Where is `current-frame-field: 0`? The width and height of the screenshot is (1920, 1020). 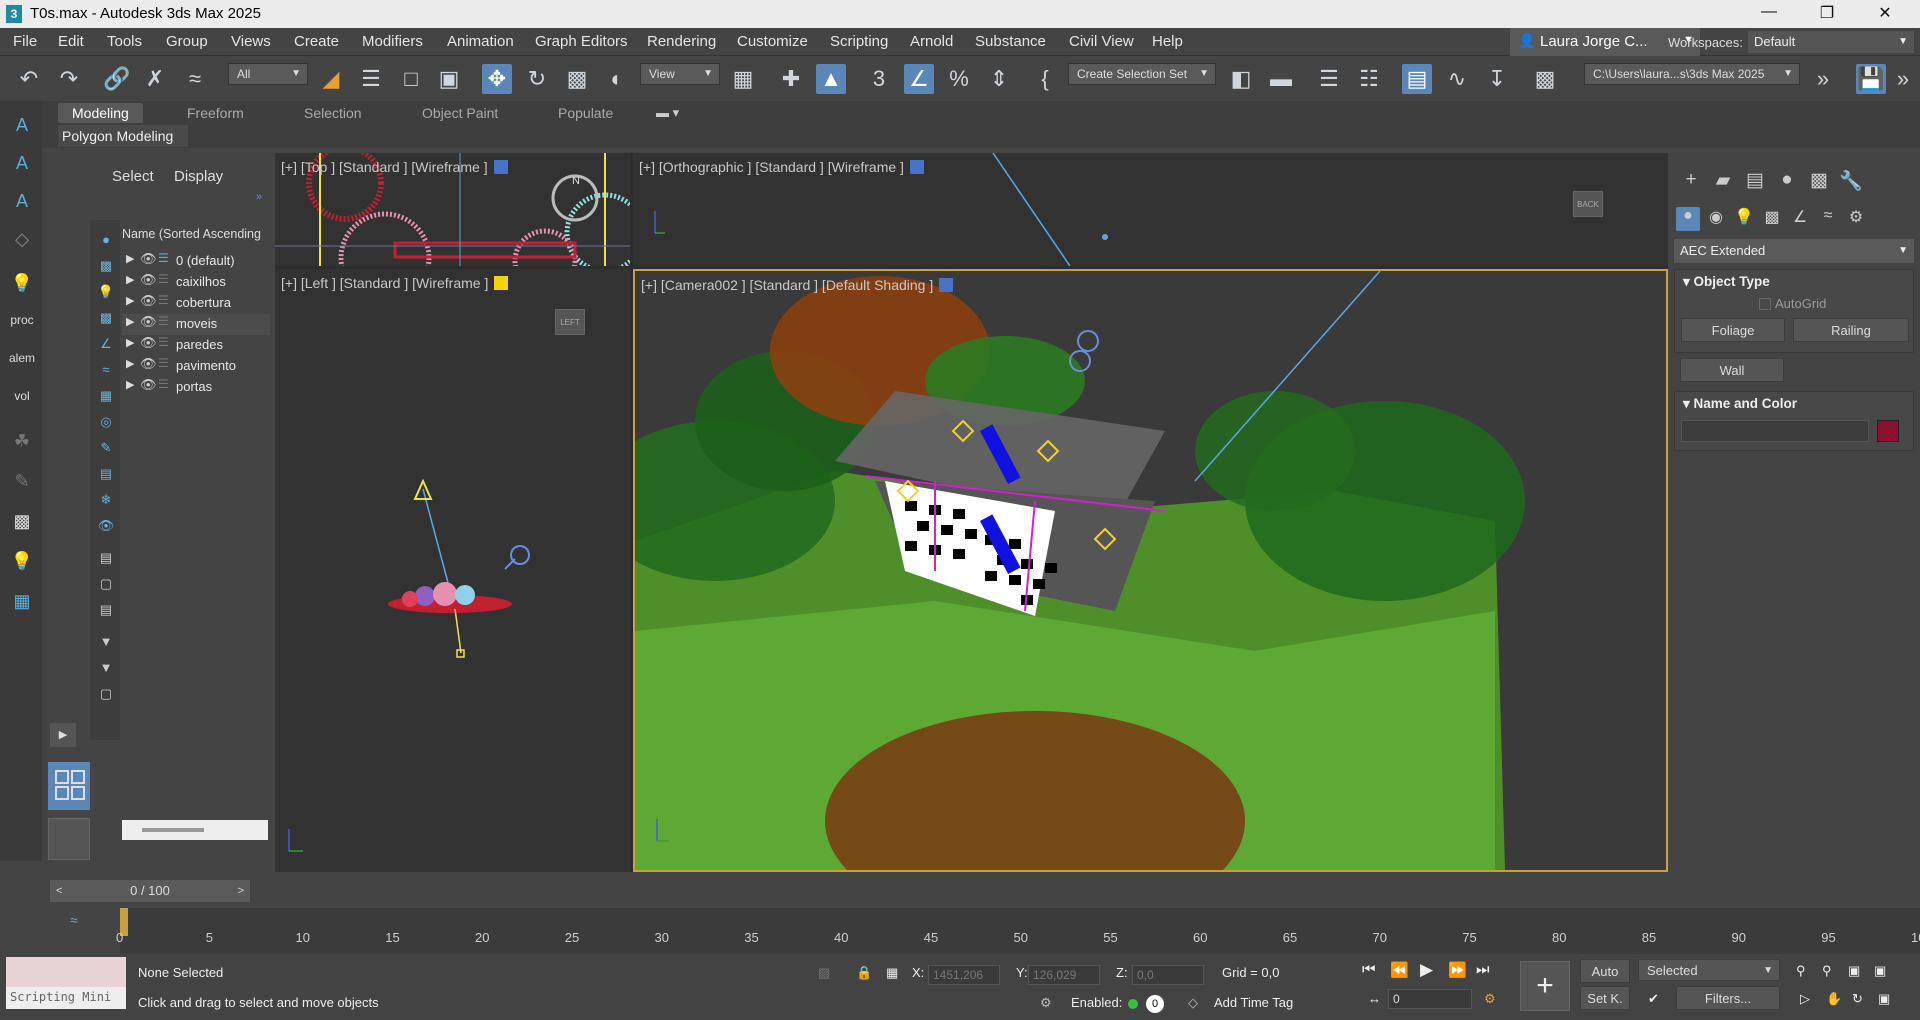
current-frame-field: 0 is located at coordinates (1430, 999).